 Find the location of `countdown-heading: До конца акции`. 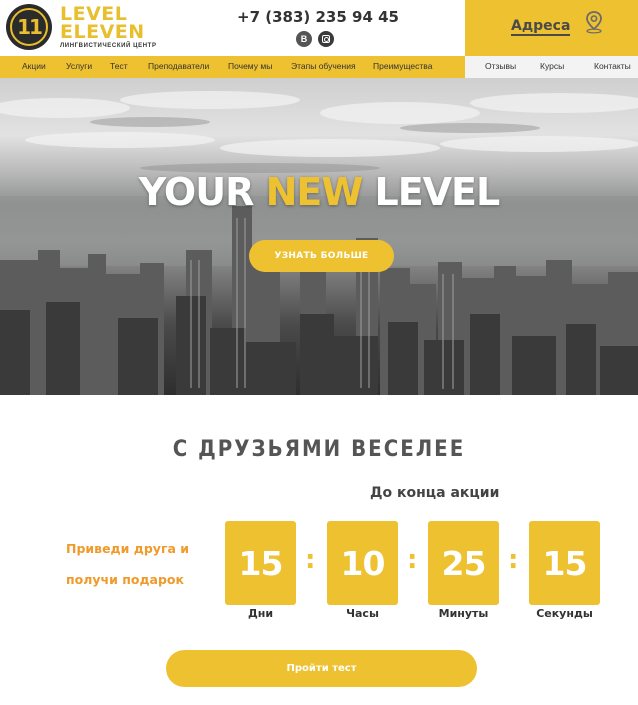

countdown-heading: До конца акции is located at coordinates (435, 493).